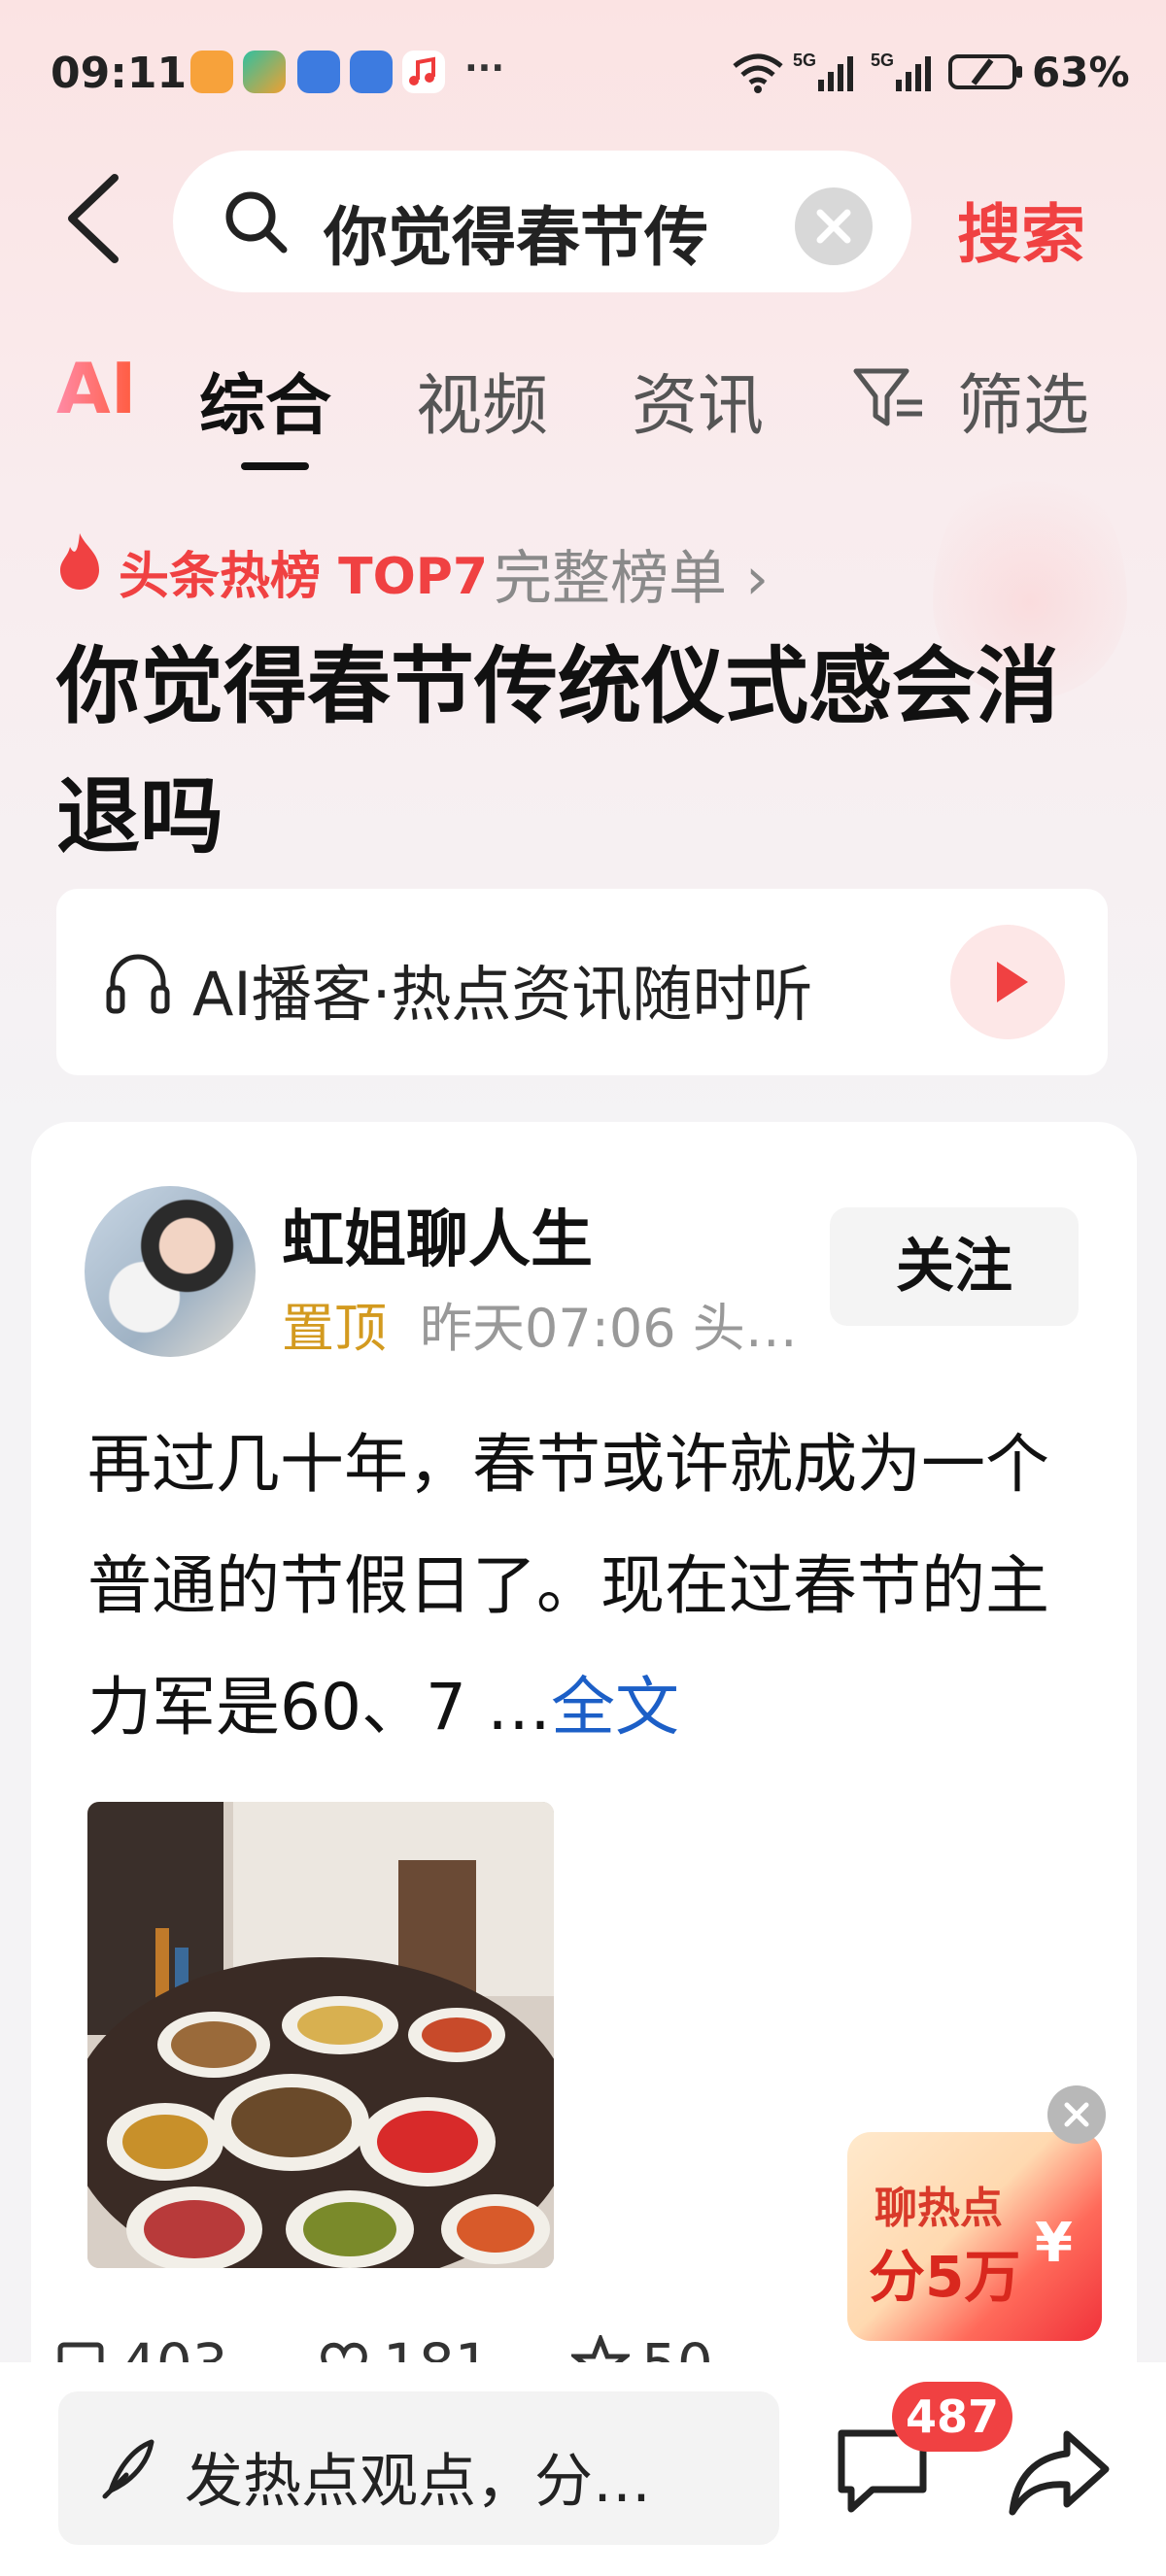 The height and width of the screenshot is (2576, 1166). Describe the element at coordinates (138, 984) in the screenshot. I see `headphone-icon` at that location.